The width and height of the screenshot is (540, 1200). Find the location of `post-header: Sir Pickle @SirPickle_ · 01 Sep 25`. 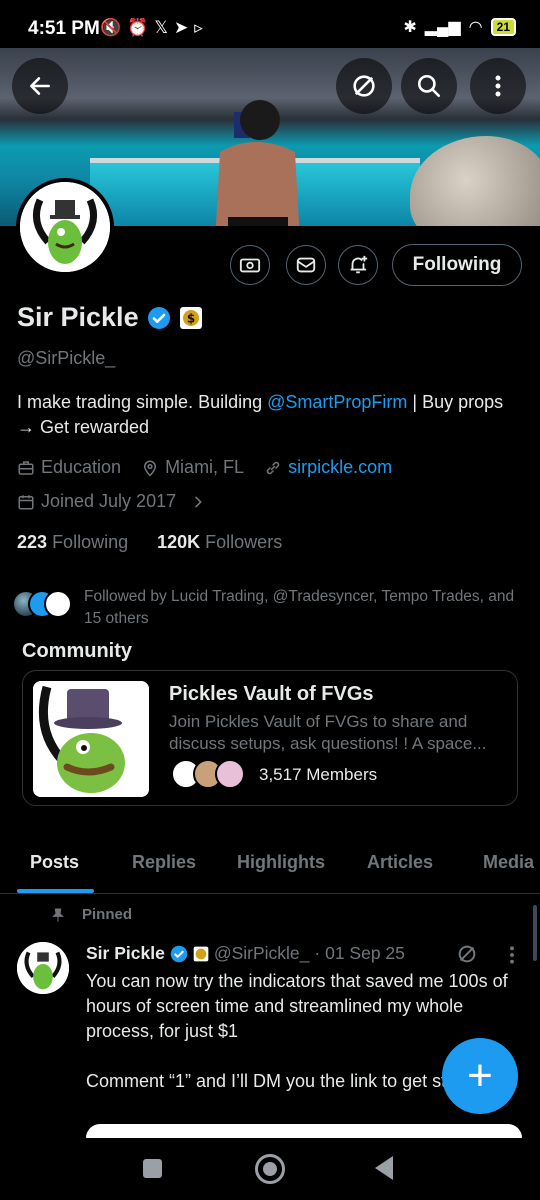

post-header: Sir Pickle @SirPickle_ · 01 Sep 25 is located at coordinates (245, 953).